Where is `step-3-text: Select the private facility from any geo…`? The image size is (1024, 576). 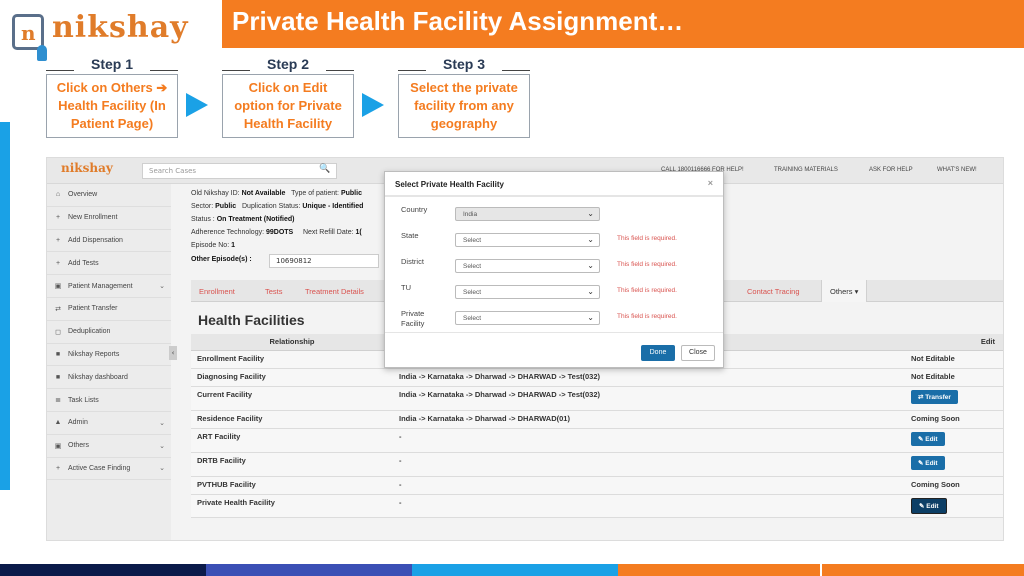
step-3-text: Select the private facility from any geo… is located at coordinates (464, 106).